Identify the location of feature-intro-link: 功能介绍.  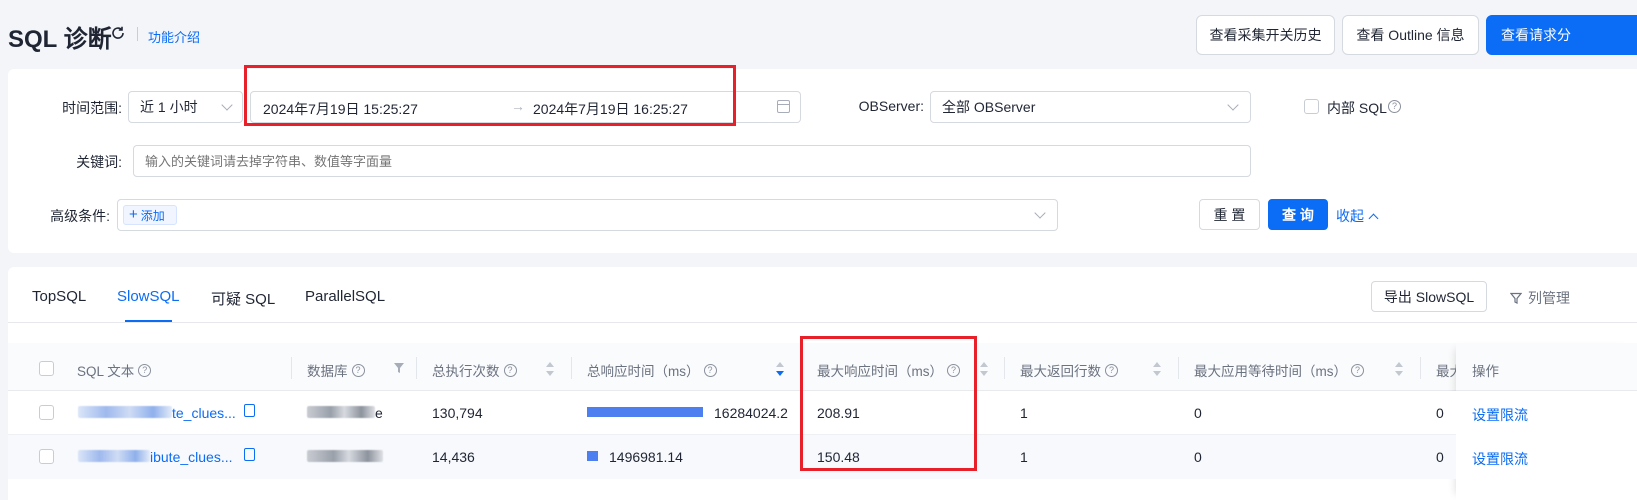
(174, 36).